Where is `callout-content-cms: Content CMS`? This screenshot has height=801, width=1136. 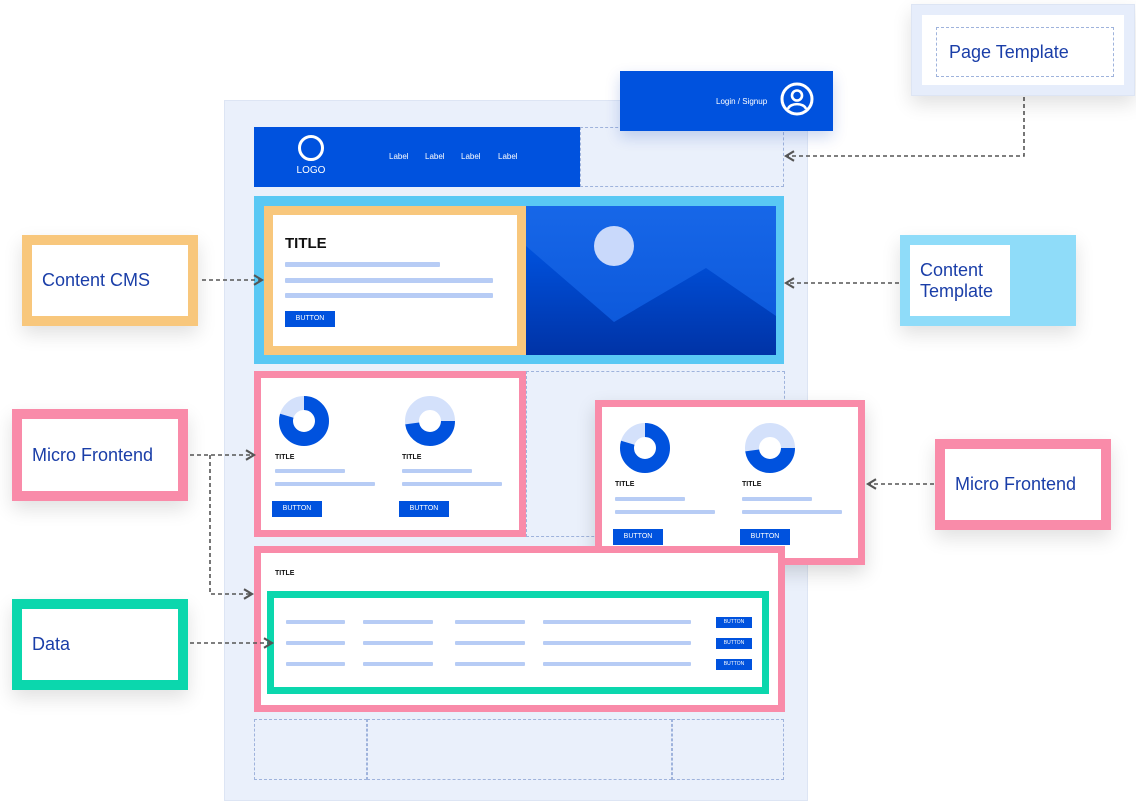 callout-content-cms: Content CMS is located at coordinates (110, 280).